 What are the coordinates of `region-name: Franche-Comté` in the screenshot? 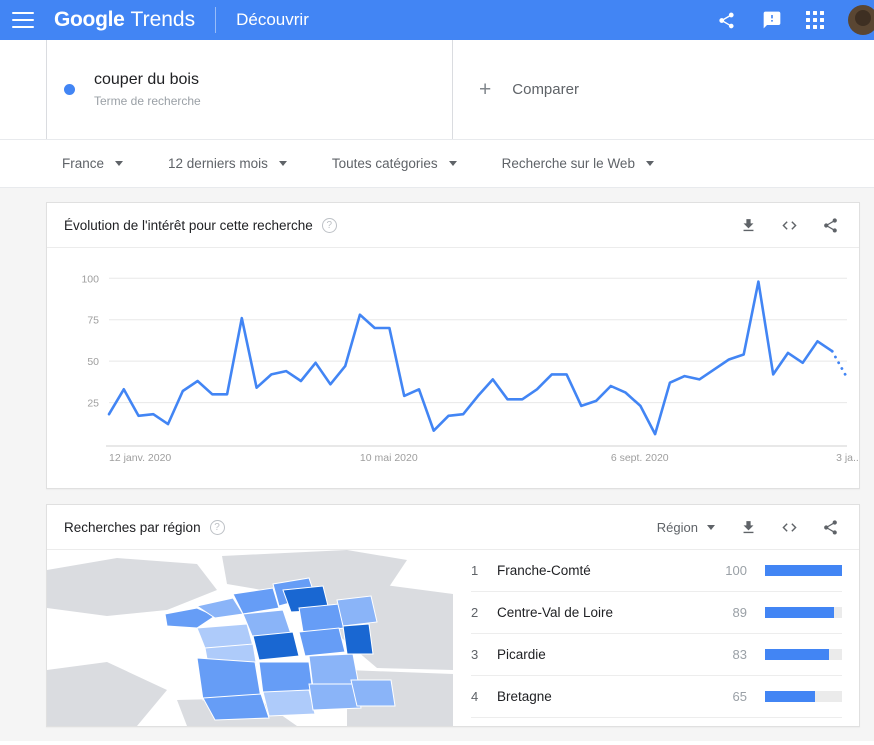 It's located at (544, 570).